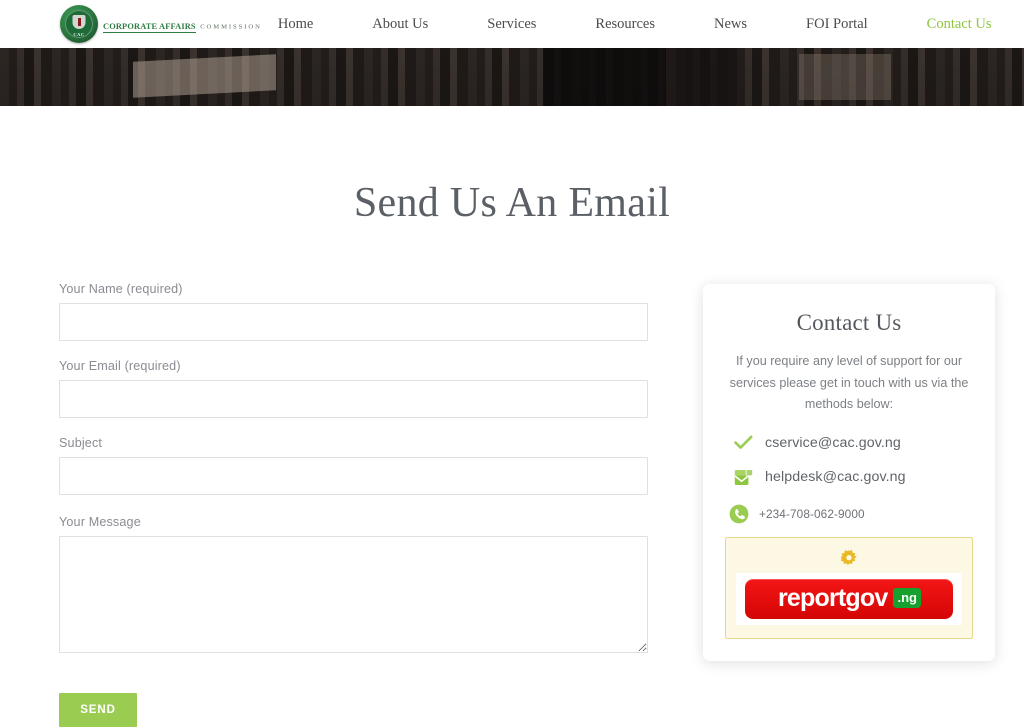  What do you see at coordinates (98, 710) in the screenshot?
I see `send-button: SEND` at bounding box center [98, 710].